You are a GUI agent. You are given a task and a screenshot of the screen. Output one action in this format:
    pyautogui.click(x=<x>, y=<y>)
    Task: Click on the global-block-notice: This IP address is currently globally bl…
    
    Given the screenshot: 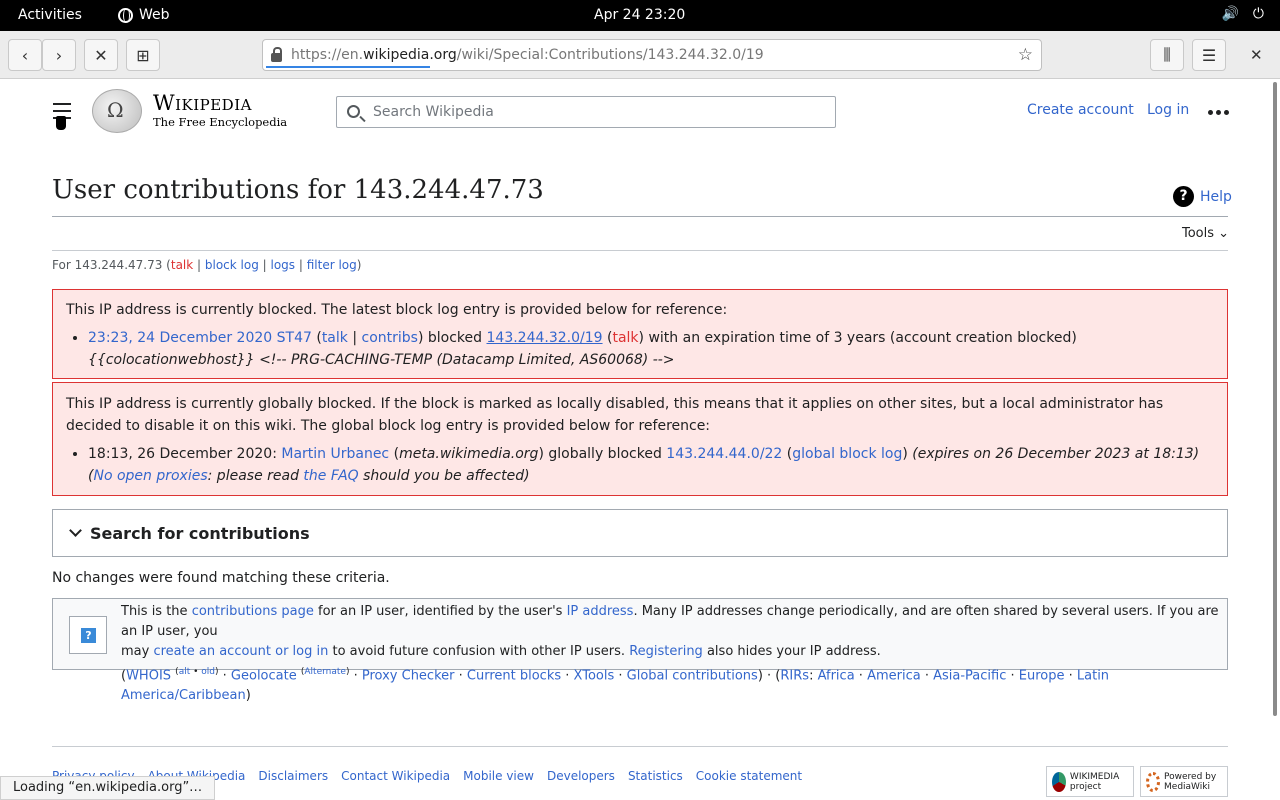 What is the action you would take?
    pyautogui.click(x=640, y=439)
    